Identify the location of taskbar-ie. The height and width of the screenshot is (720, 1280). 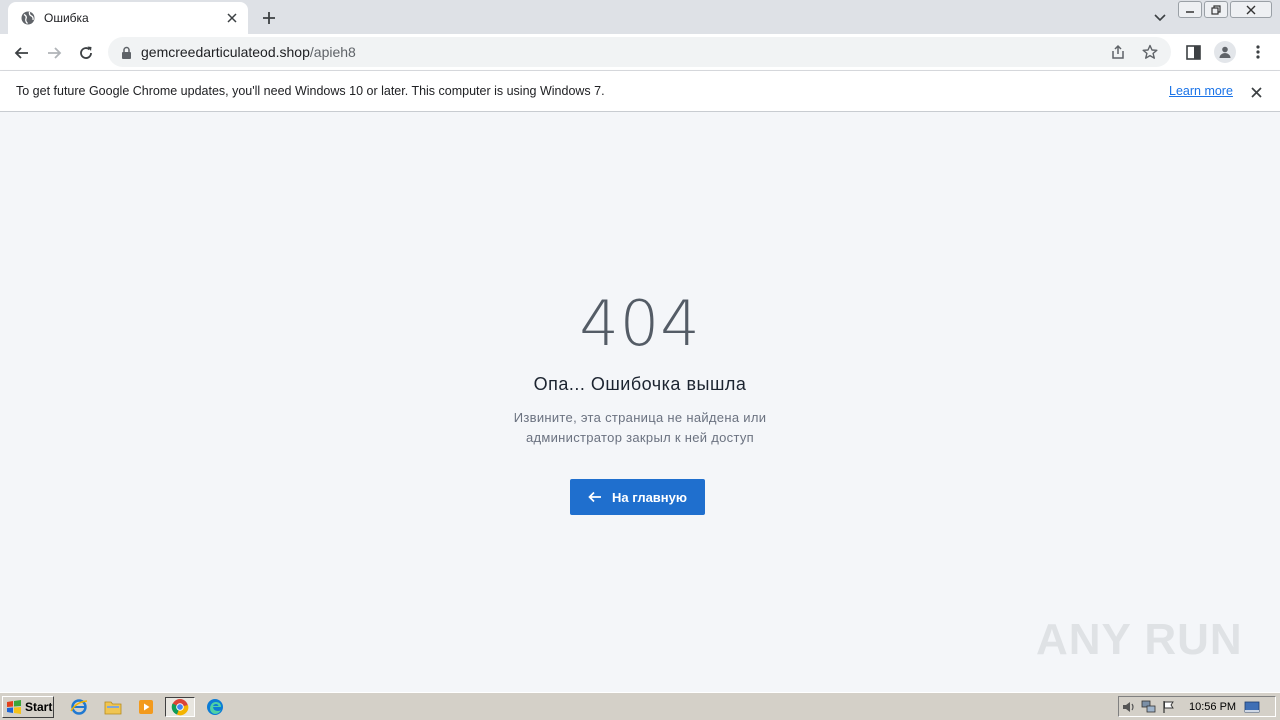
(79, 707).